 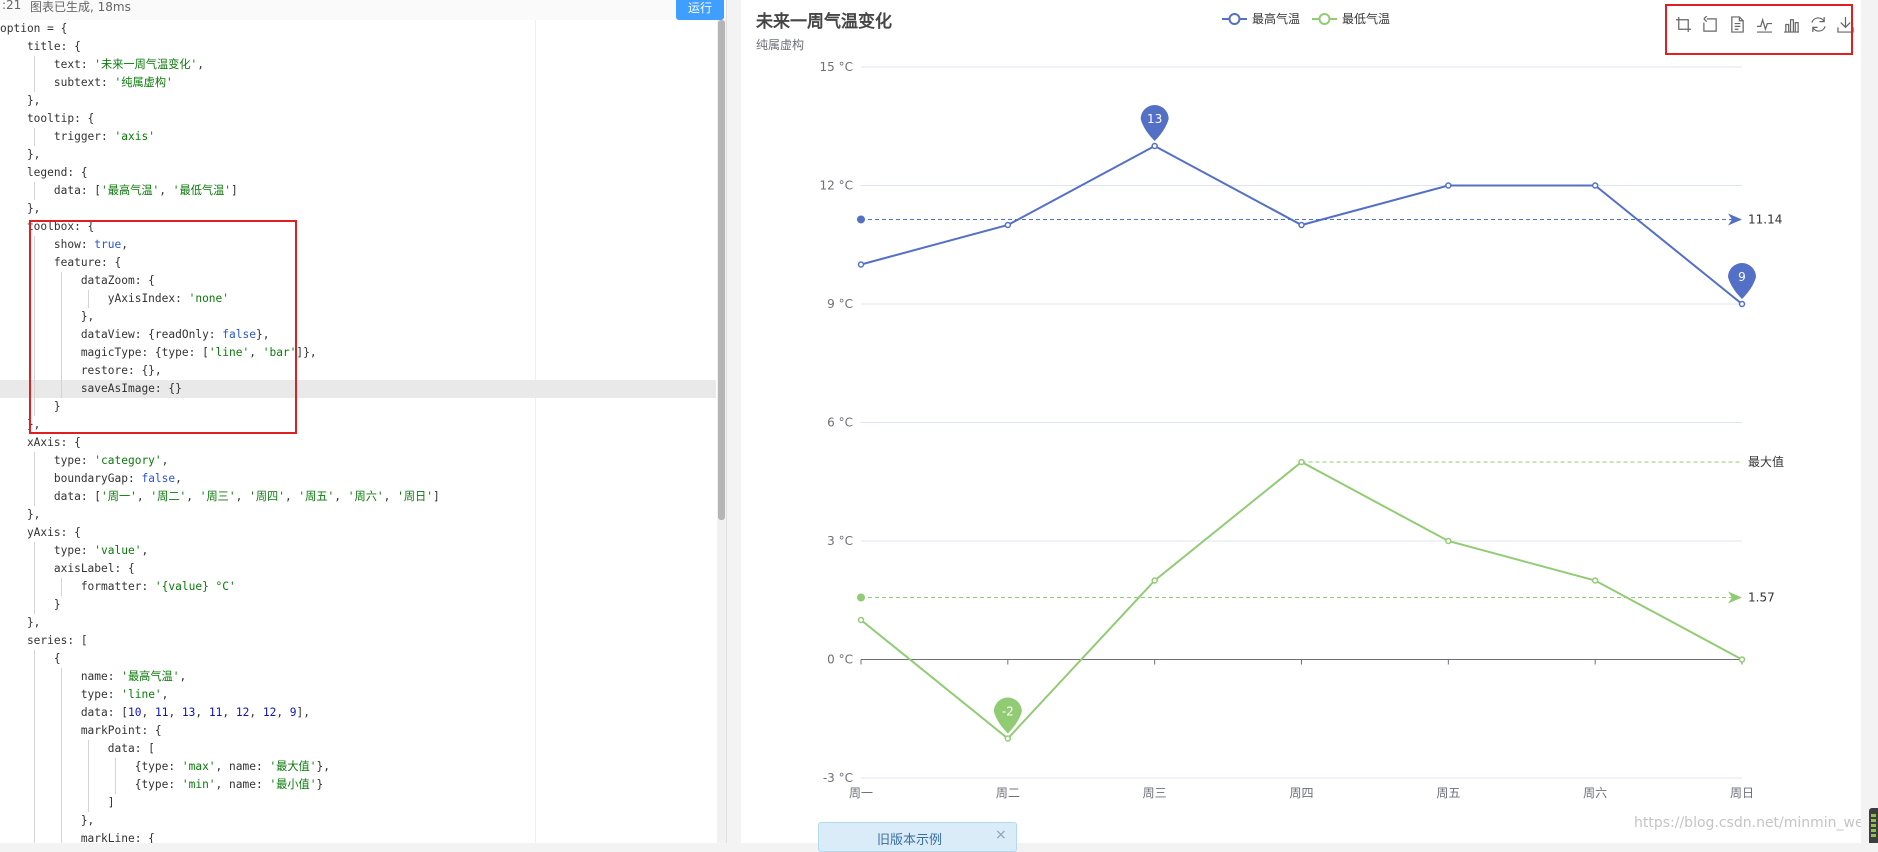 What do you see at coordinates (1791, 24) in the screenshot?
I see `bar-chart-icon` at bounding box center [1791, 24].